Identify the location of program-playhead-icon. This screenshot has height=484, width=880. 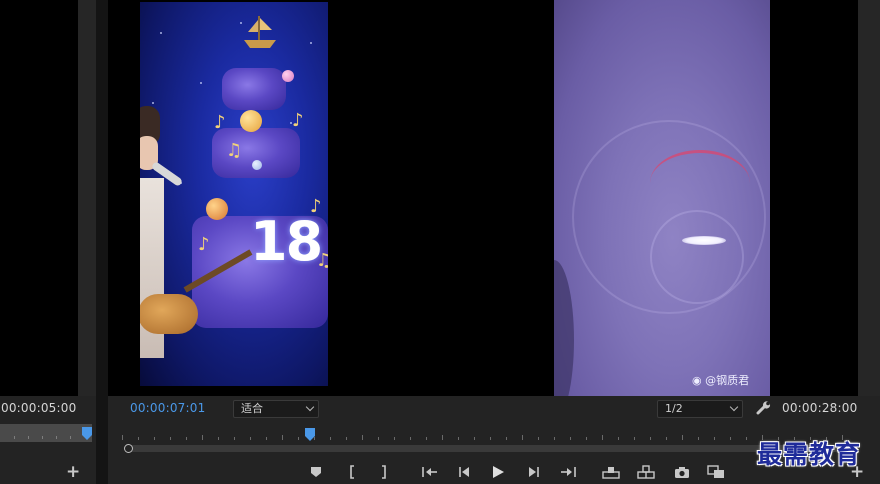
(310, 435).